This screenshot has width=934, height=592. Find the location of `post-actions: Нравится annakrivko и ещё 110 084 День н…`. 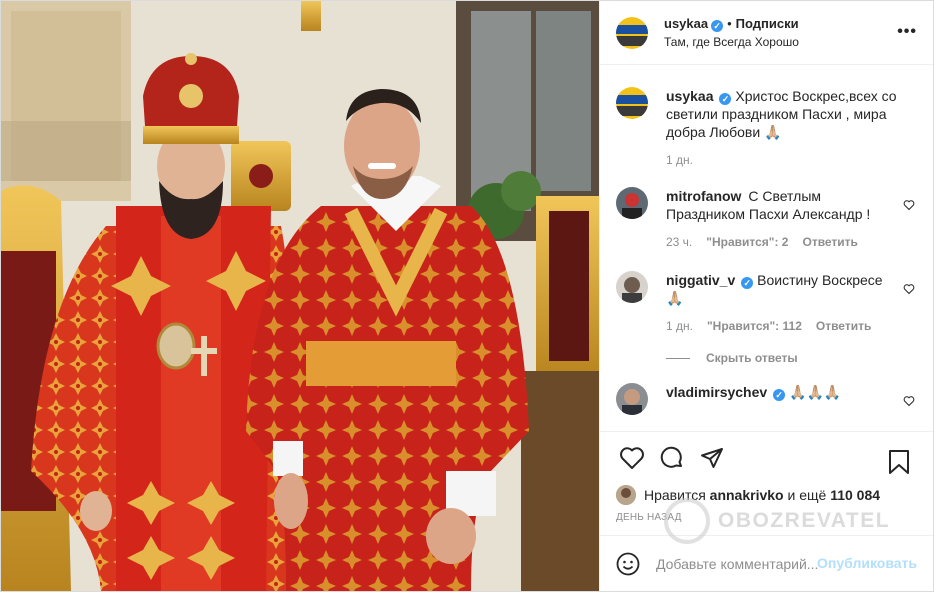

post-actions: Нравится annakrivko и ещё 110 084 День н… is located at coordinates (766, 477).